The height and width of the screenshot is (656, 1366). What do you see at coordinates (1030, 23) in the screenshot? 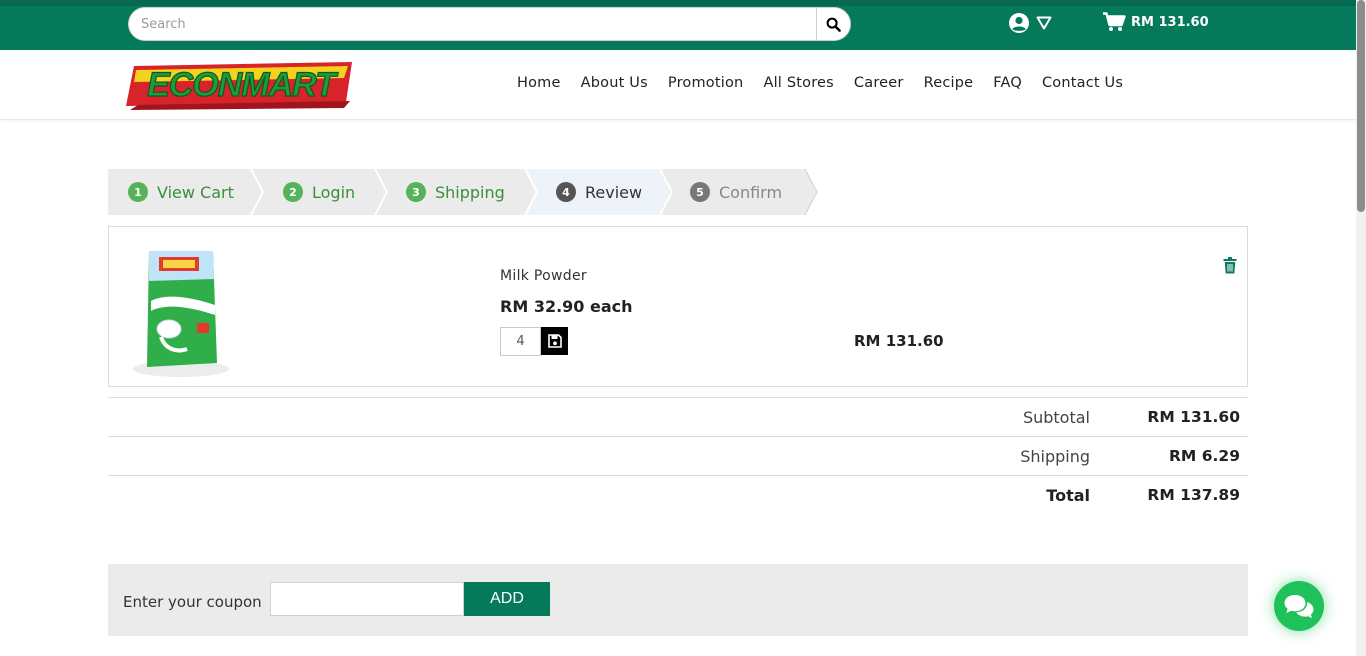
I see `account-menu` at bounding box center [1030, 23].